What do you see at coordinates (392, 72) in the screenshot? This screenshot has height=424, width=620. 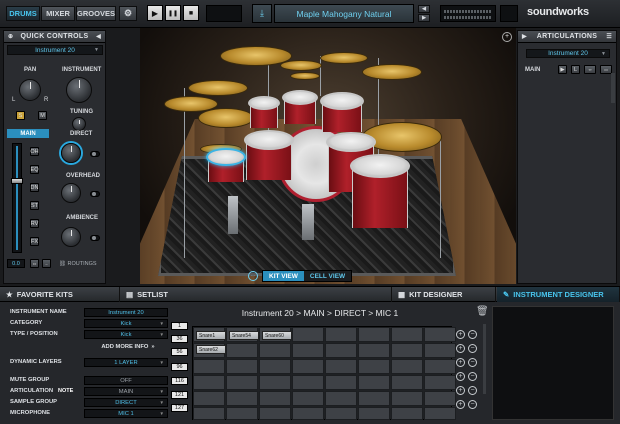 I see `crash-cymbal-right` at bounding box center [392, 72].